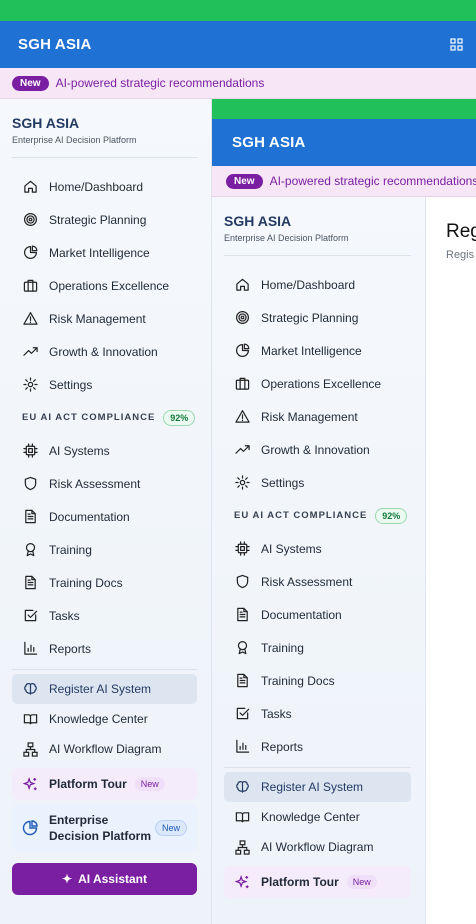 The width and height of the screenshot is (476, 924). I want to click on award-icon, so click(30, 550).